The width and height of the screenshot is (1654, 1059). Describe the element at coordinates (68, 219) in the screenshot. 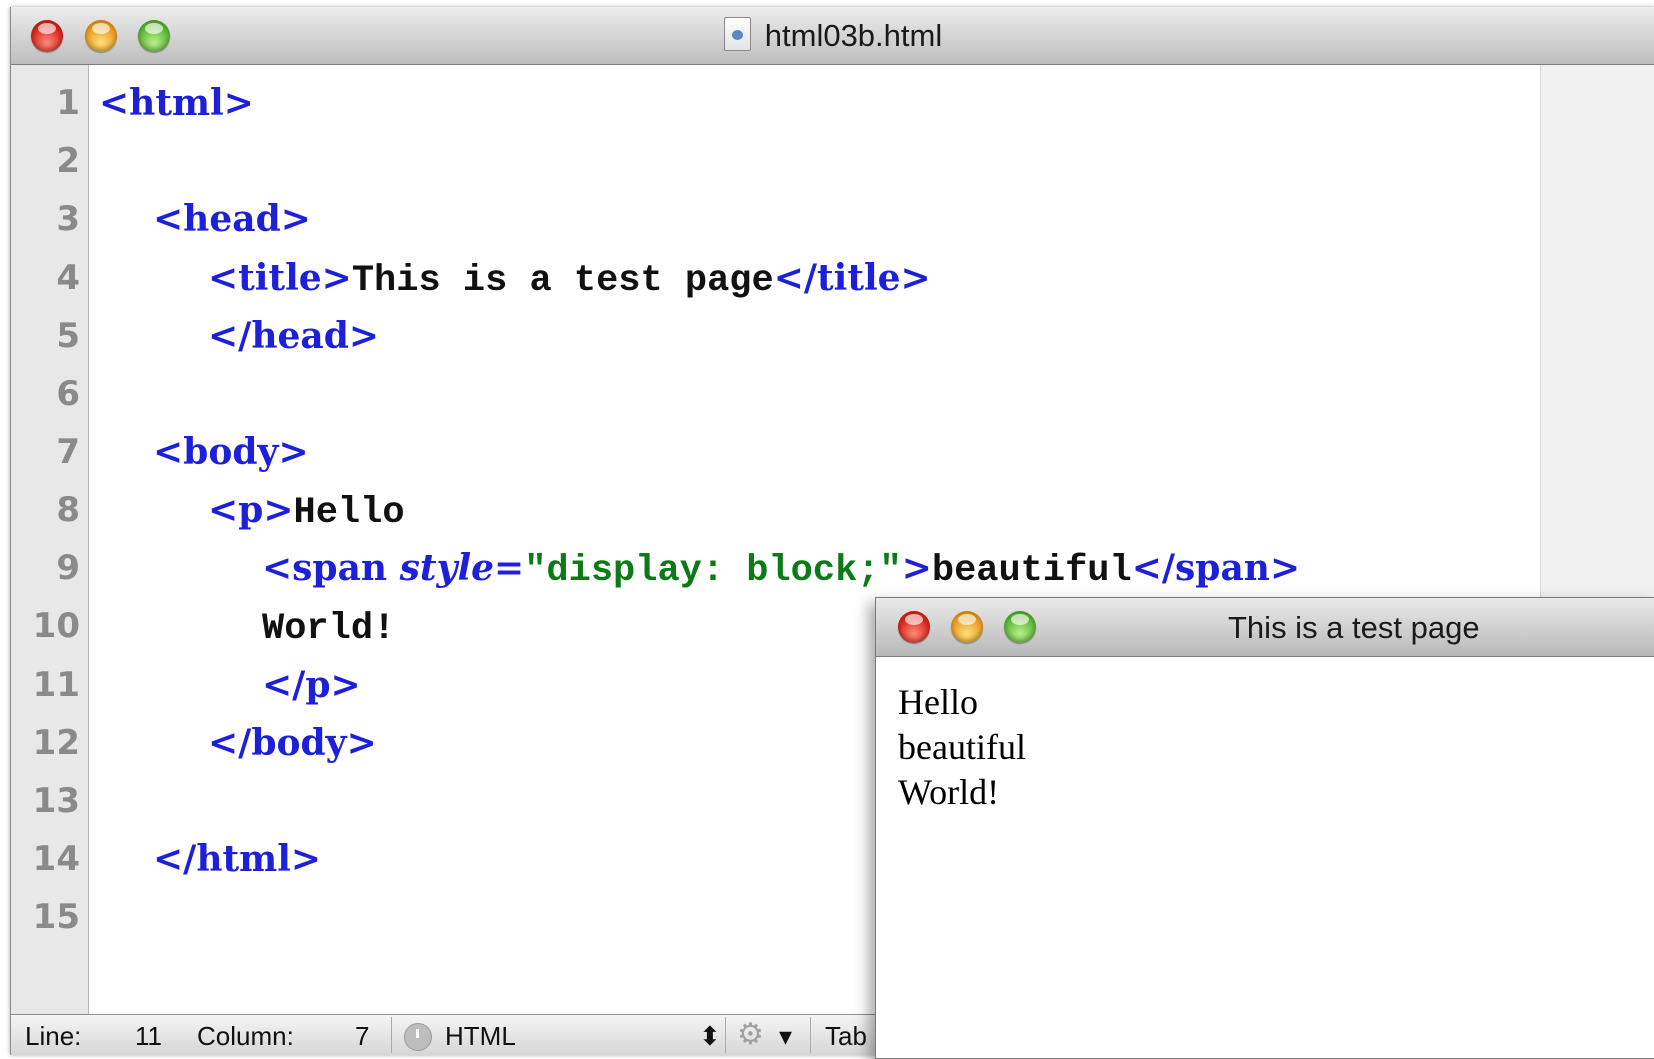

I see `line-number: 3` at that location.